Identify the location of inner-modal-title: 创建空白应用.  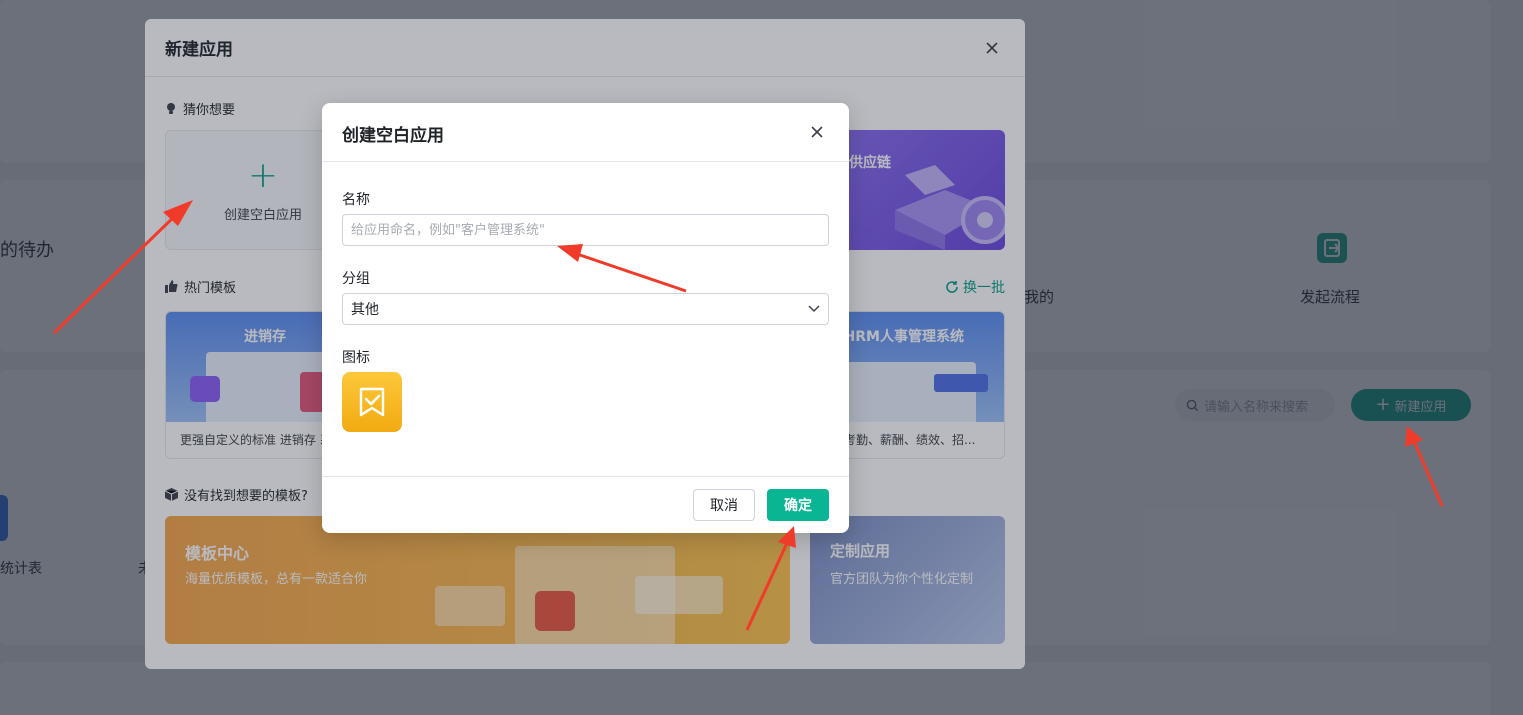
(393, 136).